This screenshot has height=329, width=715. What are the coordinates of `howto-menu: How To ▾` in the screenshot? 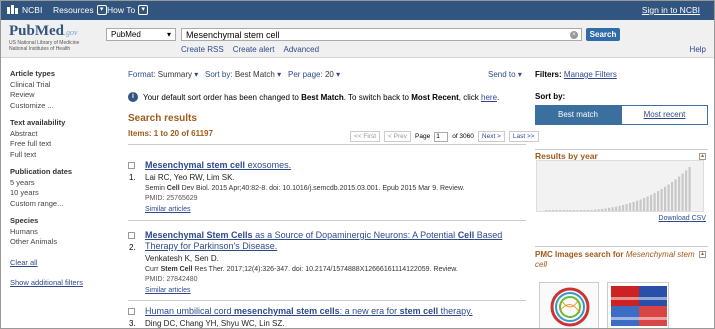 It's located at (128, 10).